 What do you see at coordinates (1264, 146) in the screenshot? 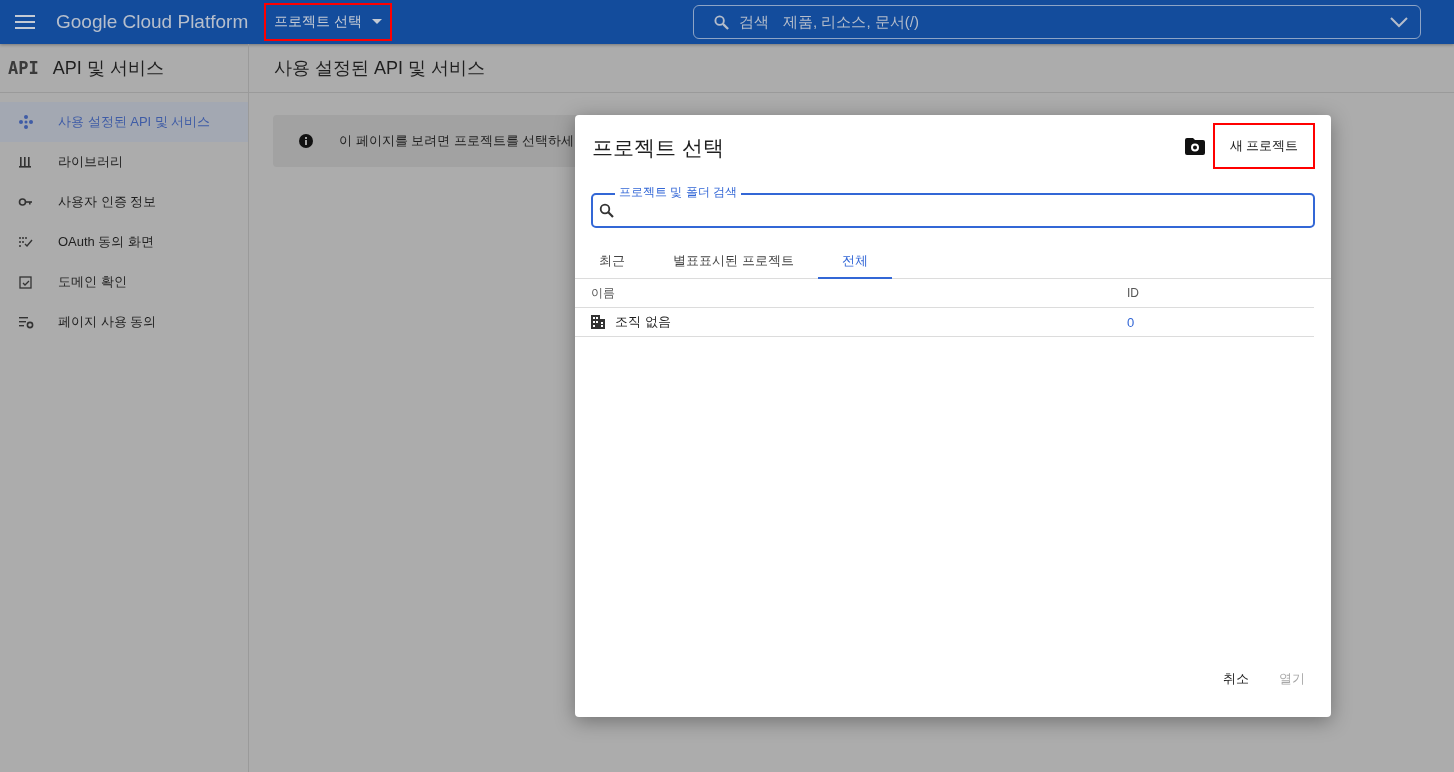
I see `new-project-button: 새 프로젝트` at bounding box center [1264, 146].